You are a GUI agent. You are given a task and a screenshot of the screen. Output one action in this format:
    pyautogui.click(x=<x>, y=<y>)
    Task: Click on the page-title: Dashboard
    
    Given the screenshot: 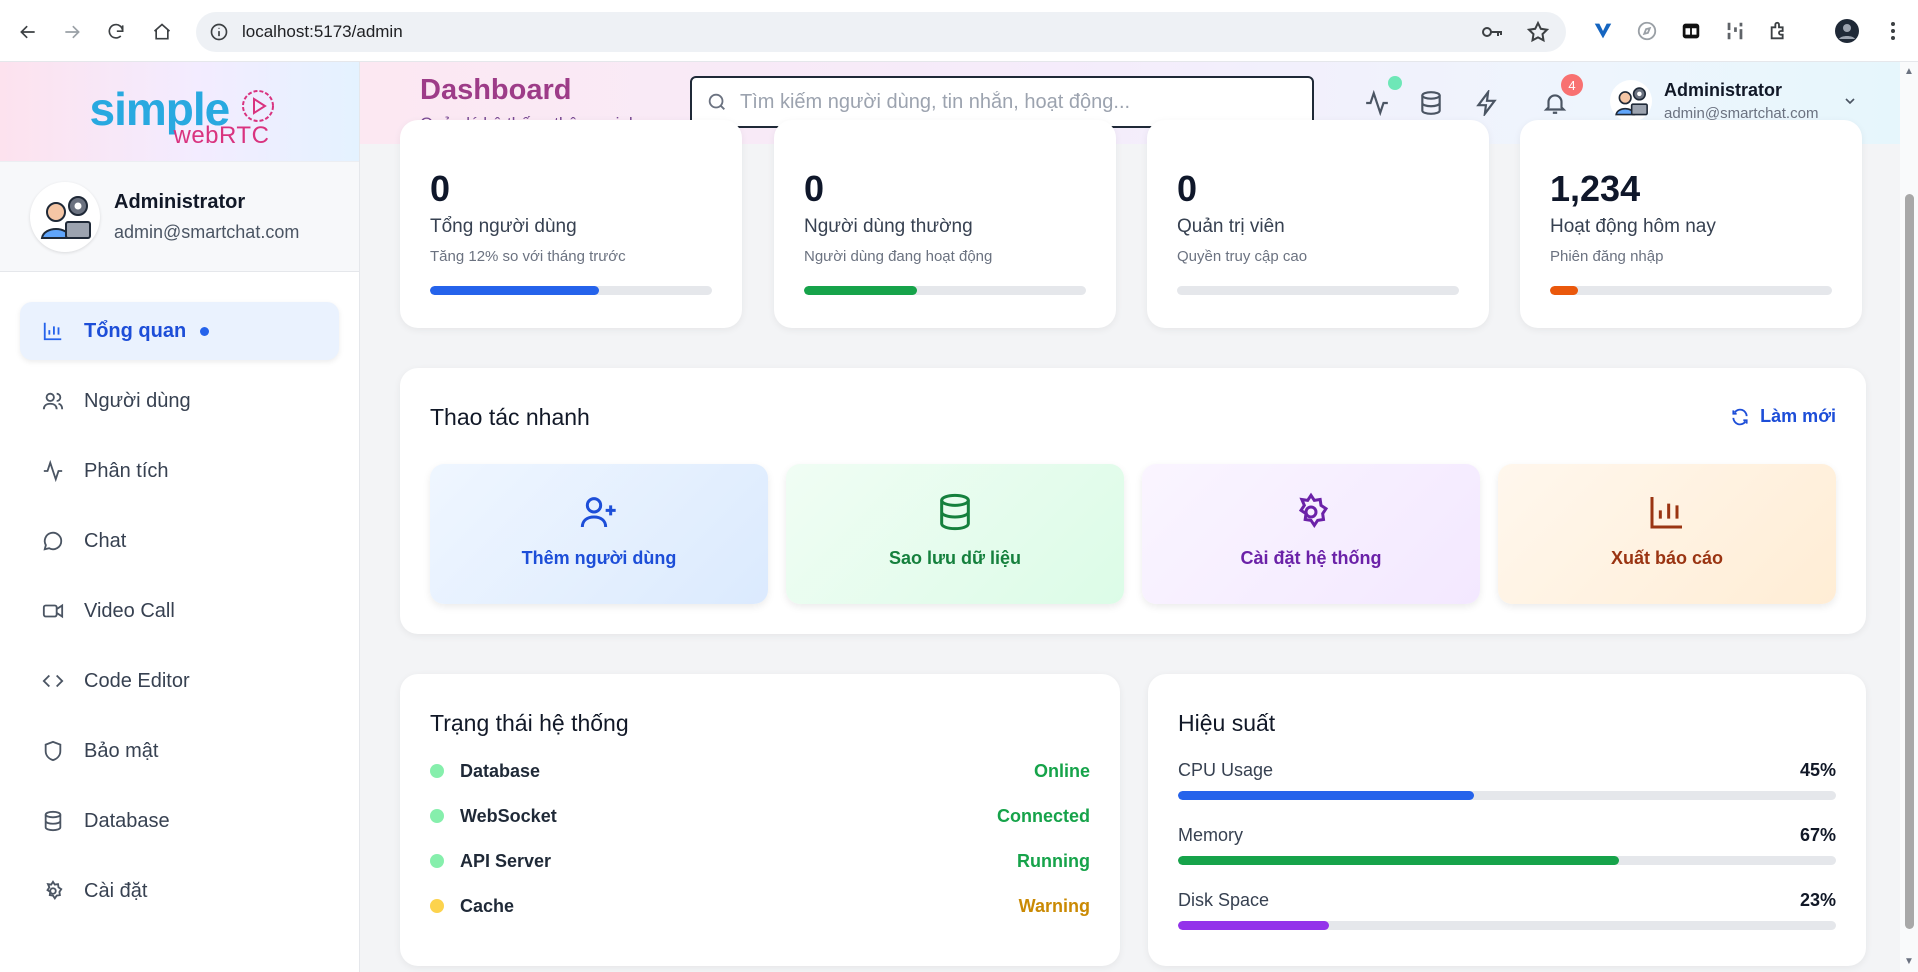 What is the action you would take?
    pyautogui.click(x=496, y=90)
    